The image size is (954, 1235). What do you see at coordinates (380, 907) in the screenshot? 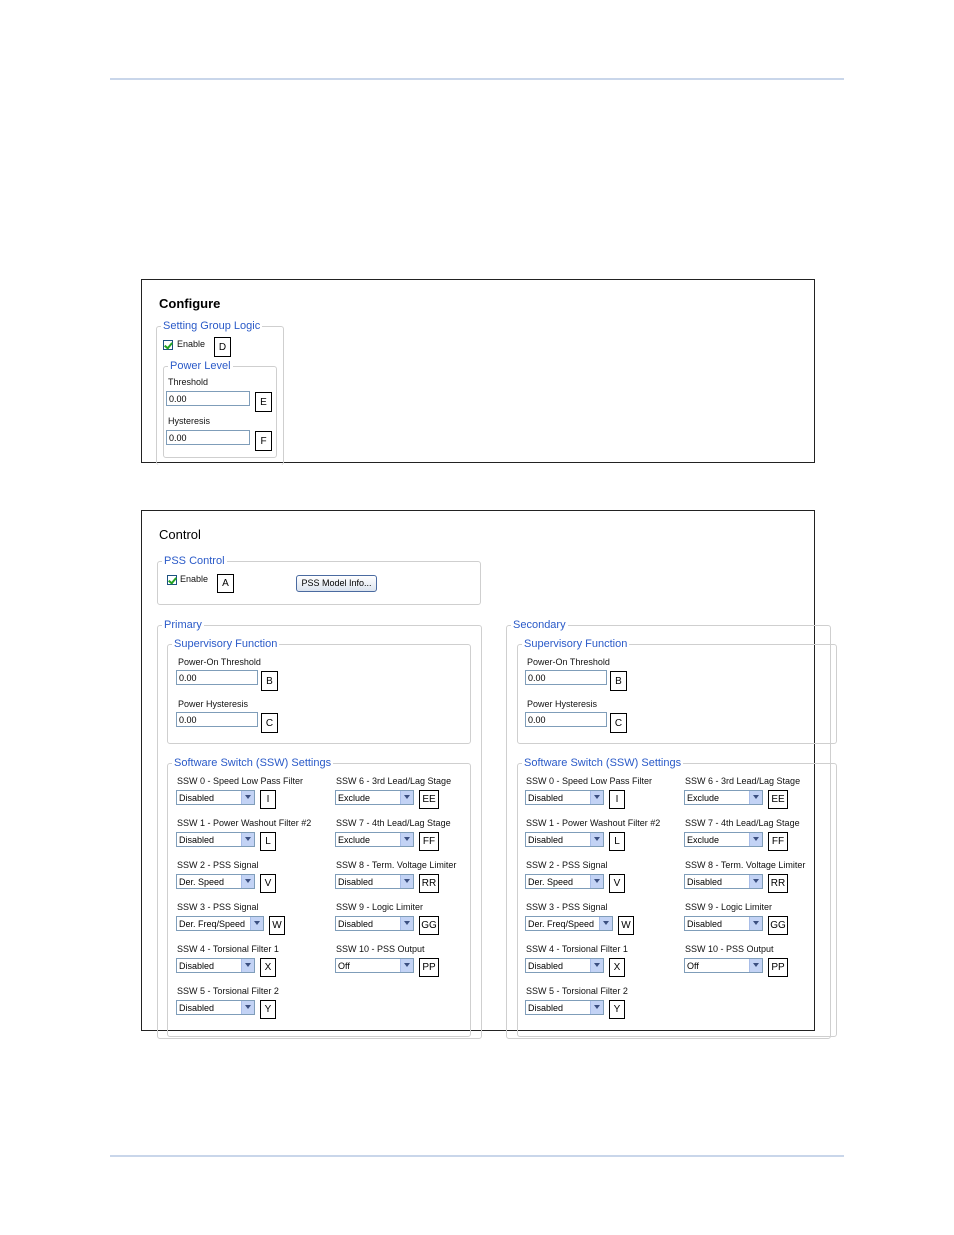
I see `primary-ssw-label: SSW 9 - Logic Limiter` at bounding box center [380, 907].